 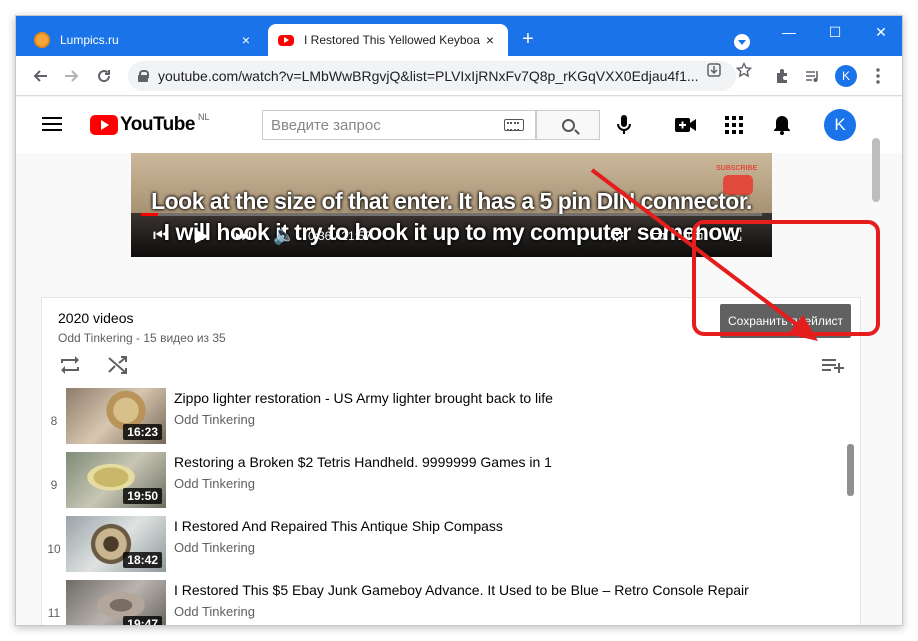 What do you see at coordinates (161, 235) in the screenshot?
I see `previous-icon: ⏮` at bounding box center [161, 235].